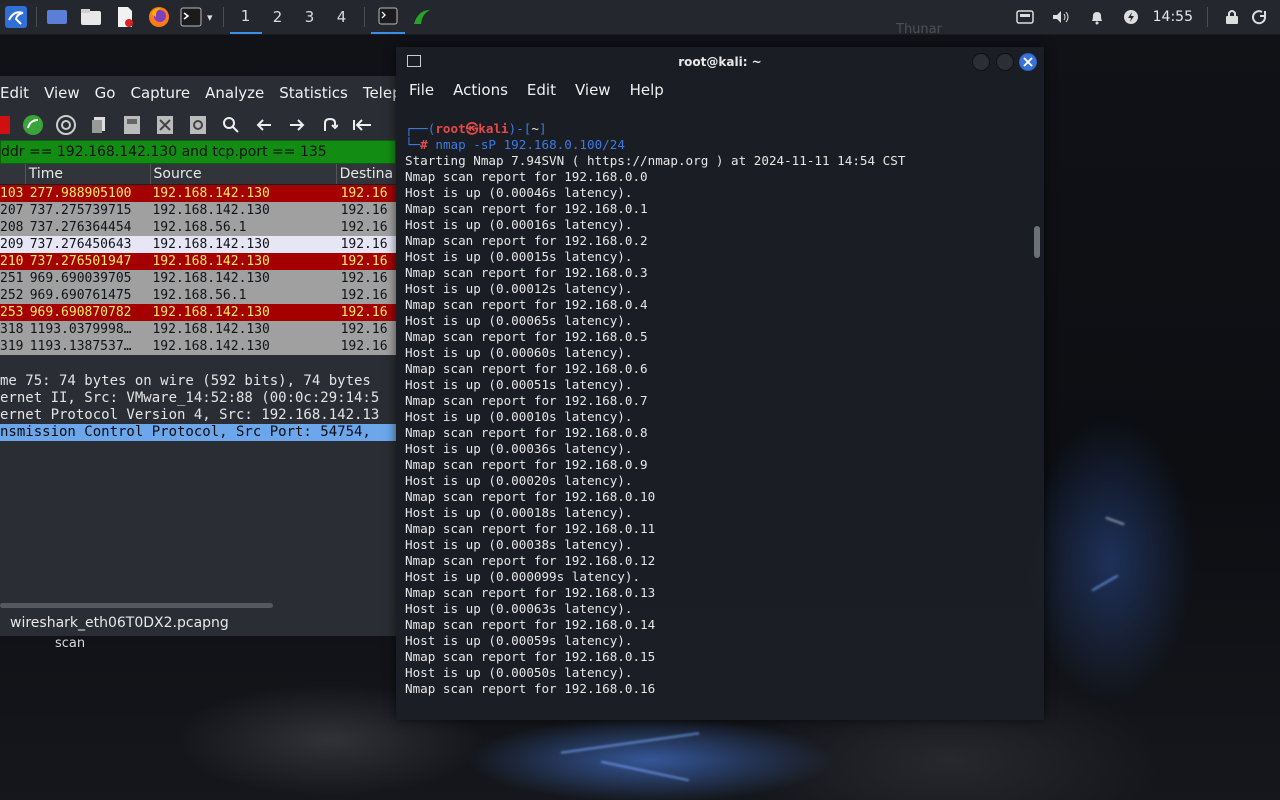 The height and width of the screenshot is (800, 1280). Describe the element at coordinates (1232, 17) in the screenshot. I see `lock-icon` at that location.